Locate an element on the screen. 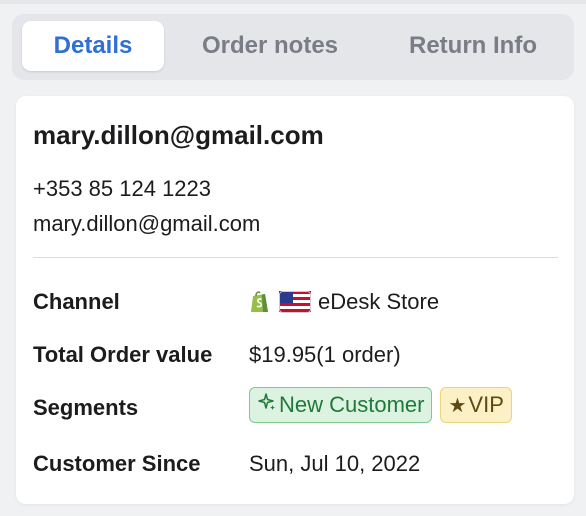 The height and width of the screenshot is (516, 586). customer-phone: +353 85 124 1223 is located at coordinates (122, 188).